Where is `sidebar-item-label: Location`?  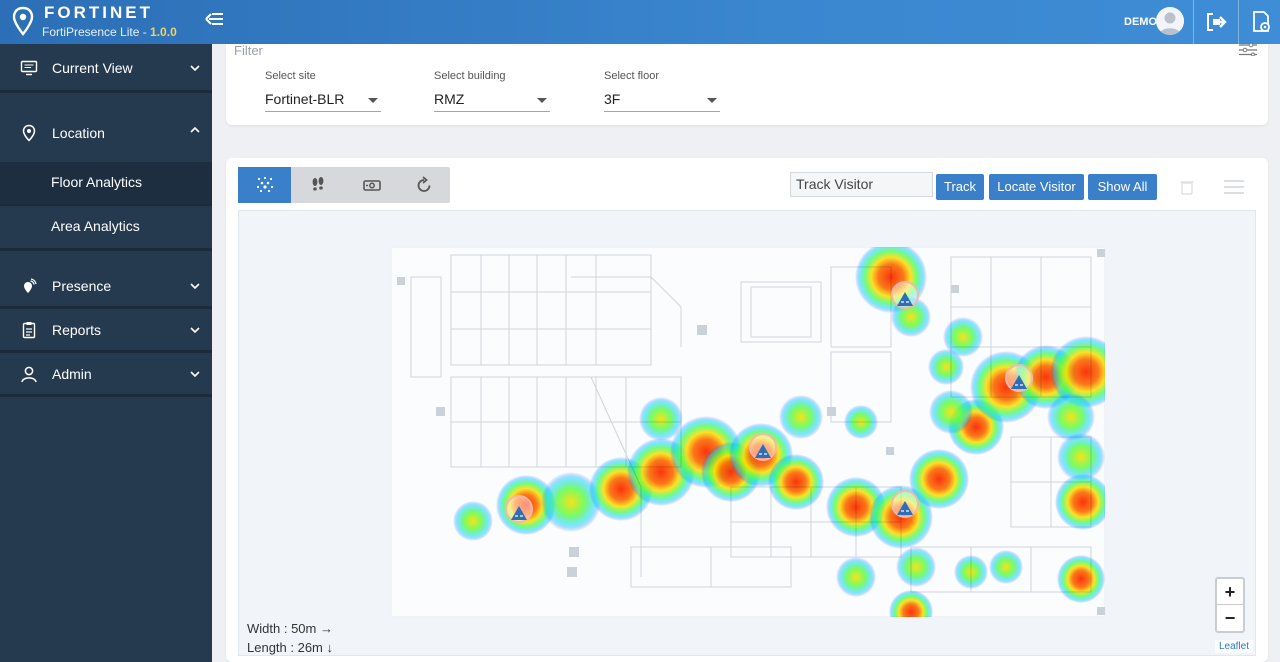 sidebar-item-label: Location is located at coordinates (78, 133).